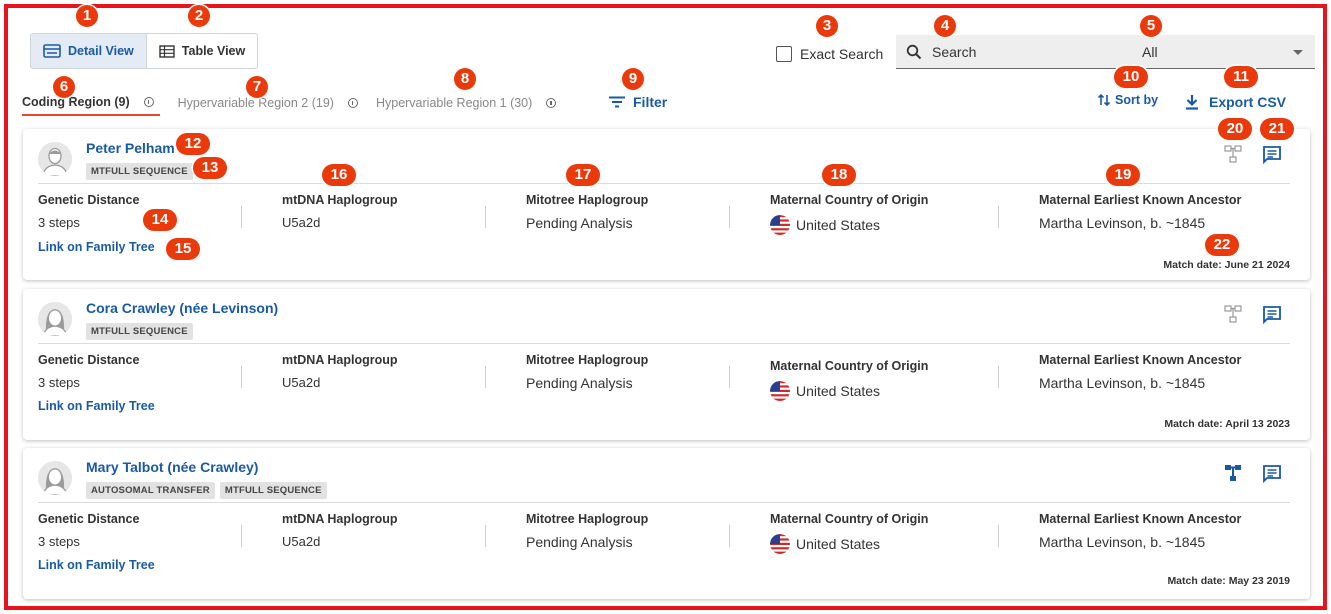 This screenshot has width=1331, height=614. I want to click on tab-hypervariable-region-2: Hypervariable Region 2 (19), so click(268, 102).